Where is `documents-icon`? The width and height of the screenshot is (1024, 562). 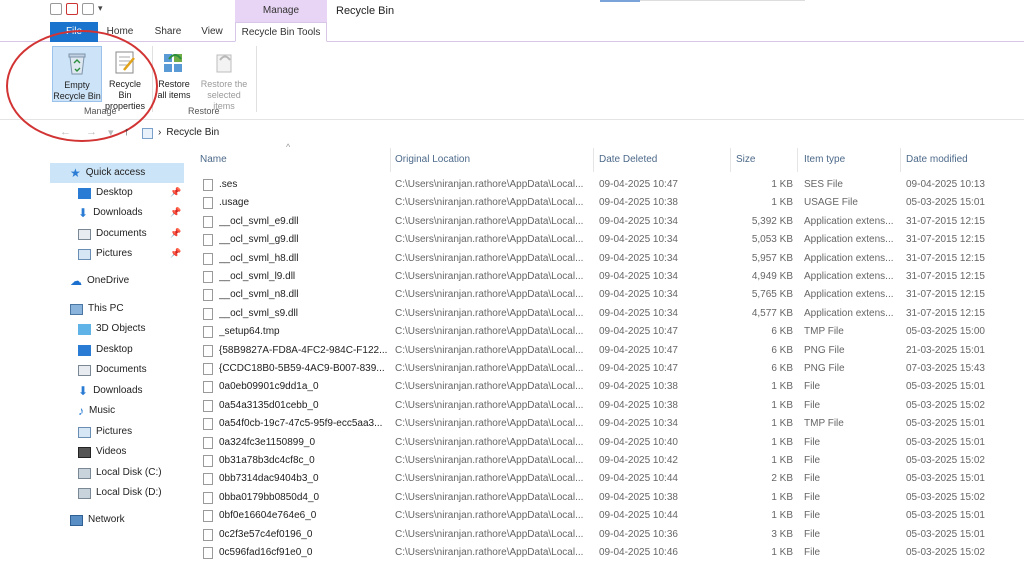
documents-icon is located at coordinates (84, 370).